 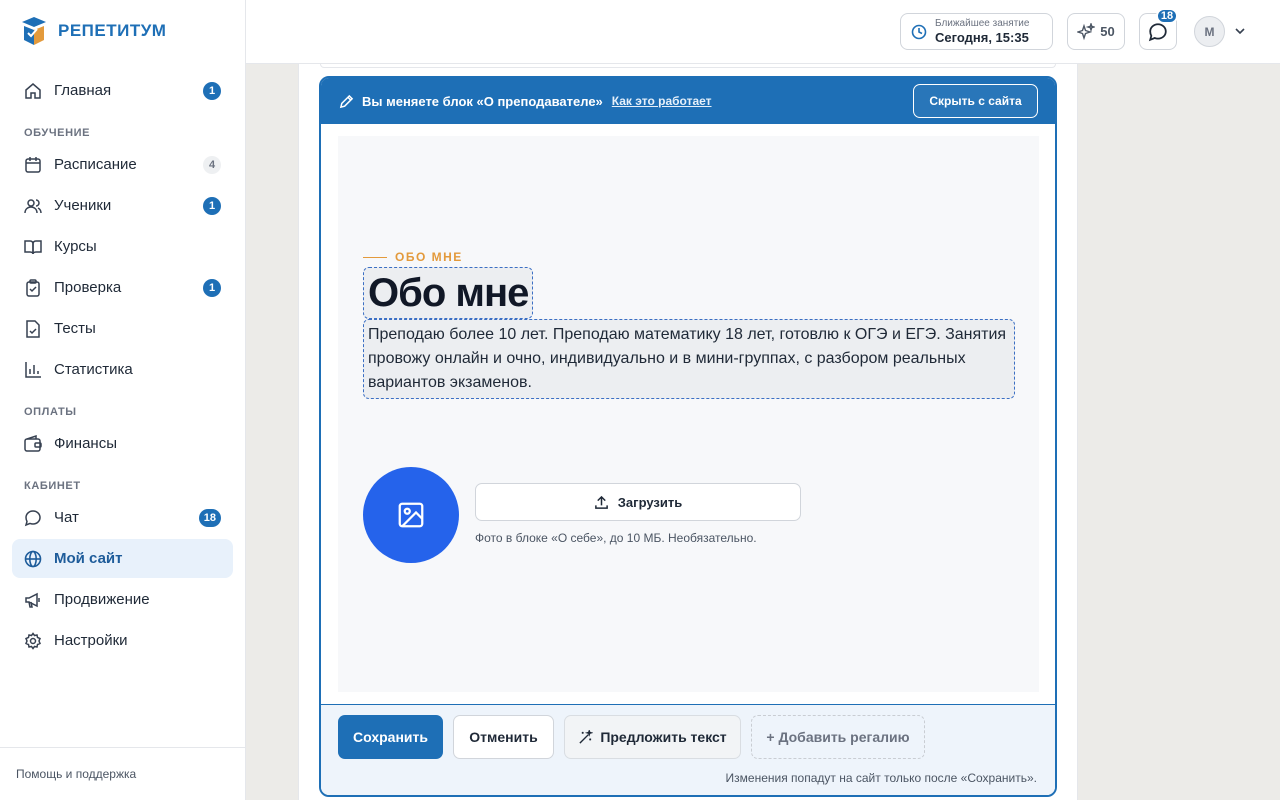 What do you see at coordinates (123, 773) in the screenshot?
I see `help-link: Помощь и поддержка` at bounding box center [123, 773].